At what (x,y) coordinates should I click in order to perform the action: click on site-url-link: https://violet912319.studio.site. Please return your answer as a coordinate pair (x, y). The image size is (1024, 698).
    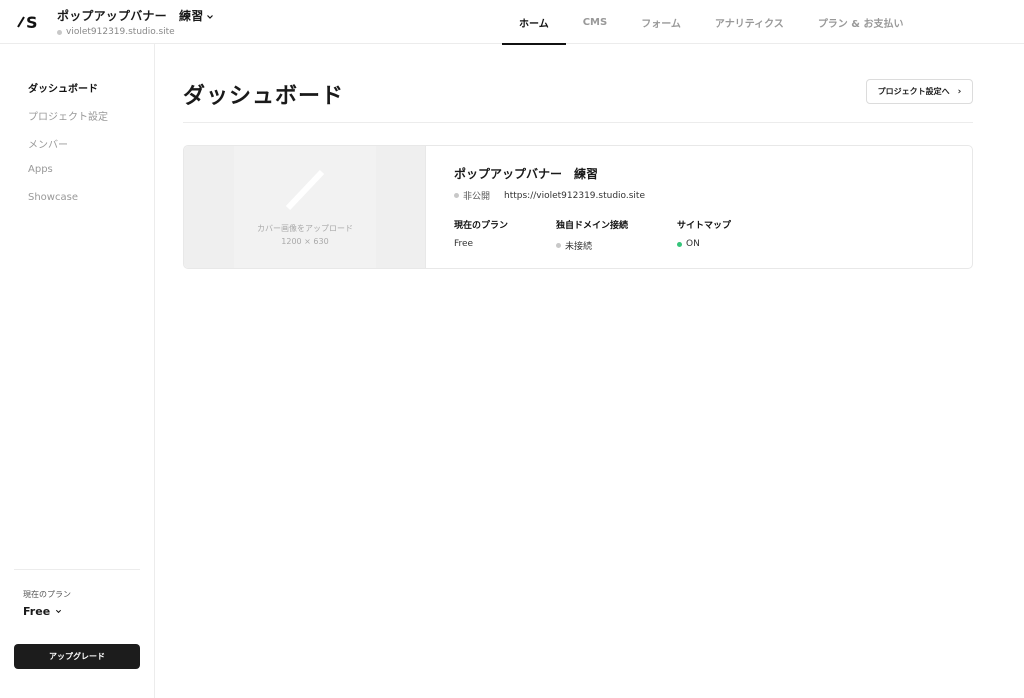
    Looking at the image, I should click on (574, 196).